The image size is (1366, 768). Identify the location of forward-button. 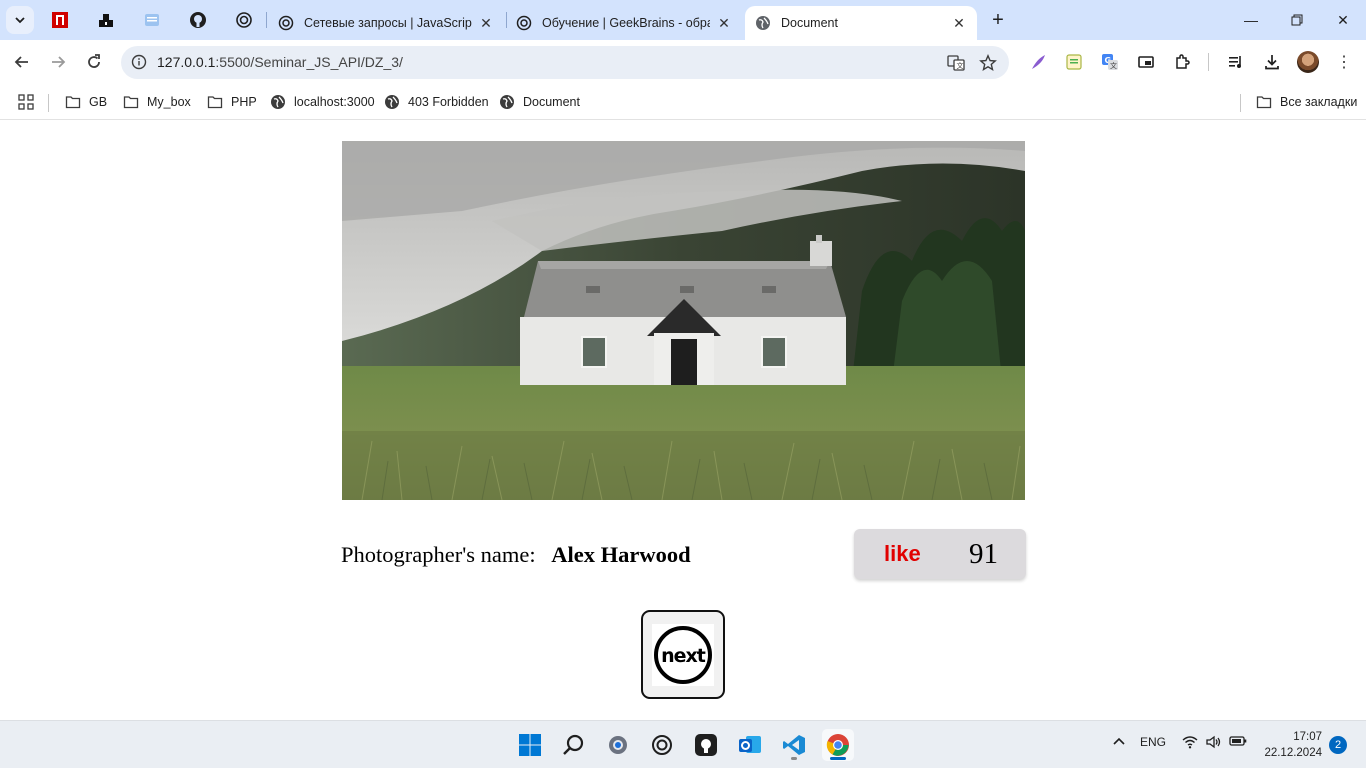
(58, 62).